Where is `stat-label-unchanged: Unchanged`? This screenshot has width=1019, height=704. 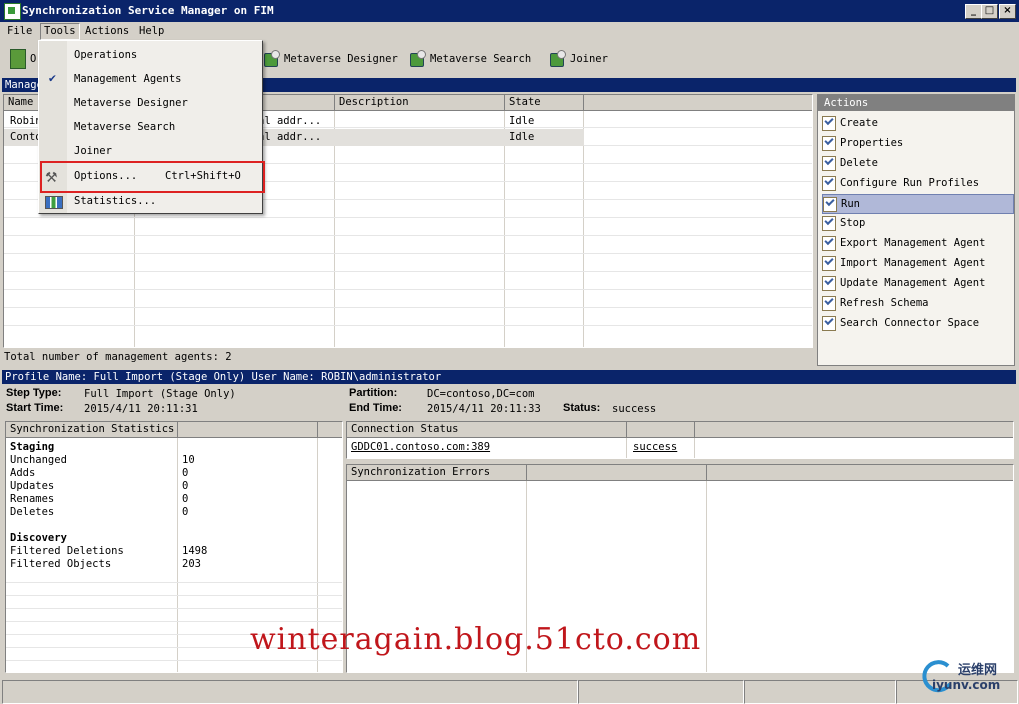
stat-label-unchanged: Unchanged is located at coordinates (38, 460).